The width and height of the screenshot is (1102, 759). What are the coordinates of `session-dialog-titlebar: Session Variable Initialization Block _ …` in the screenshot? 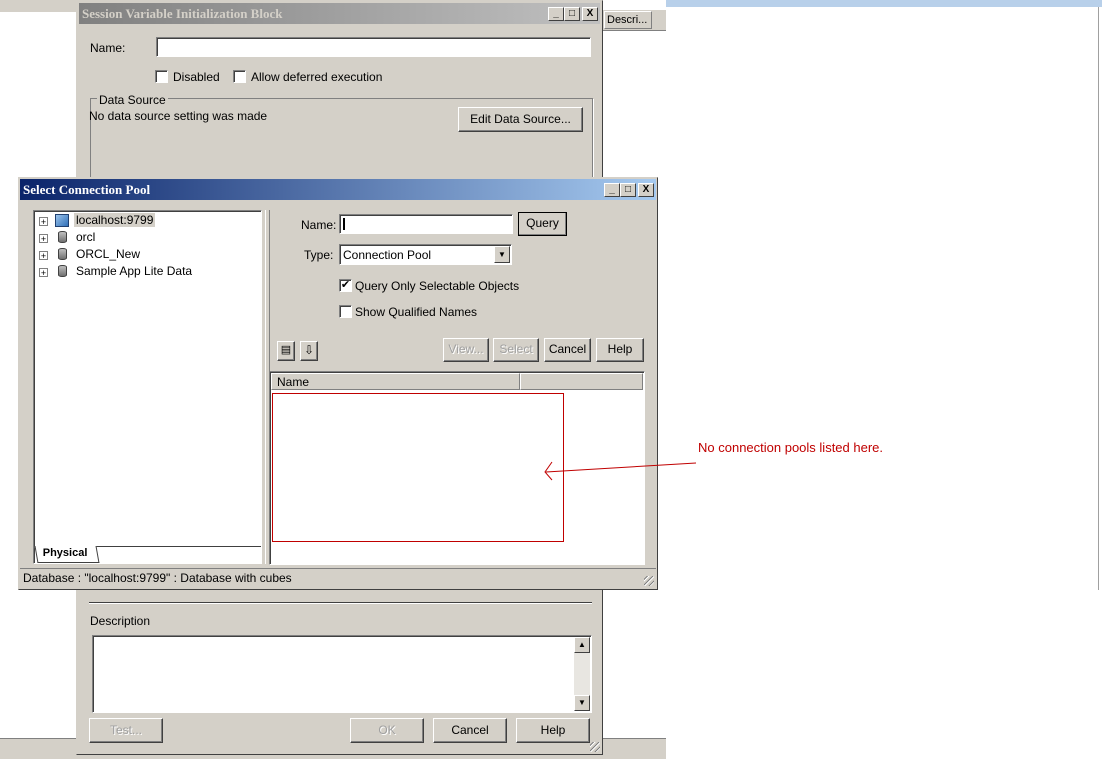 It's located at (339, 13).